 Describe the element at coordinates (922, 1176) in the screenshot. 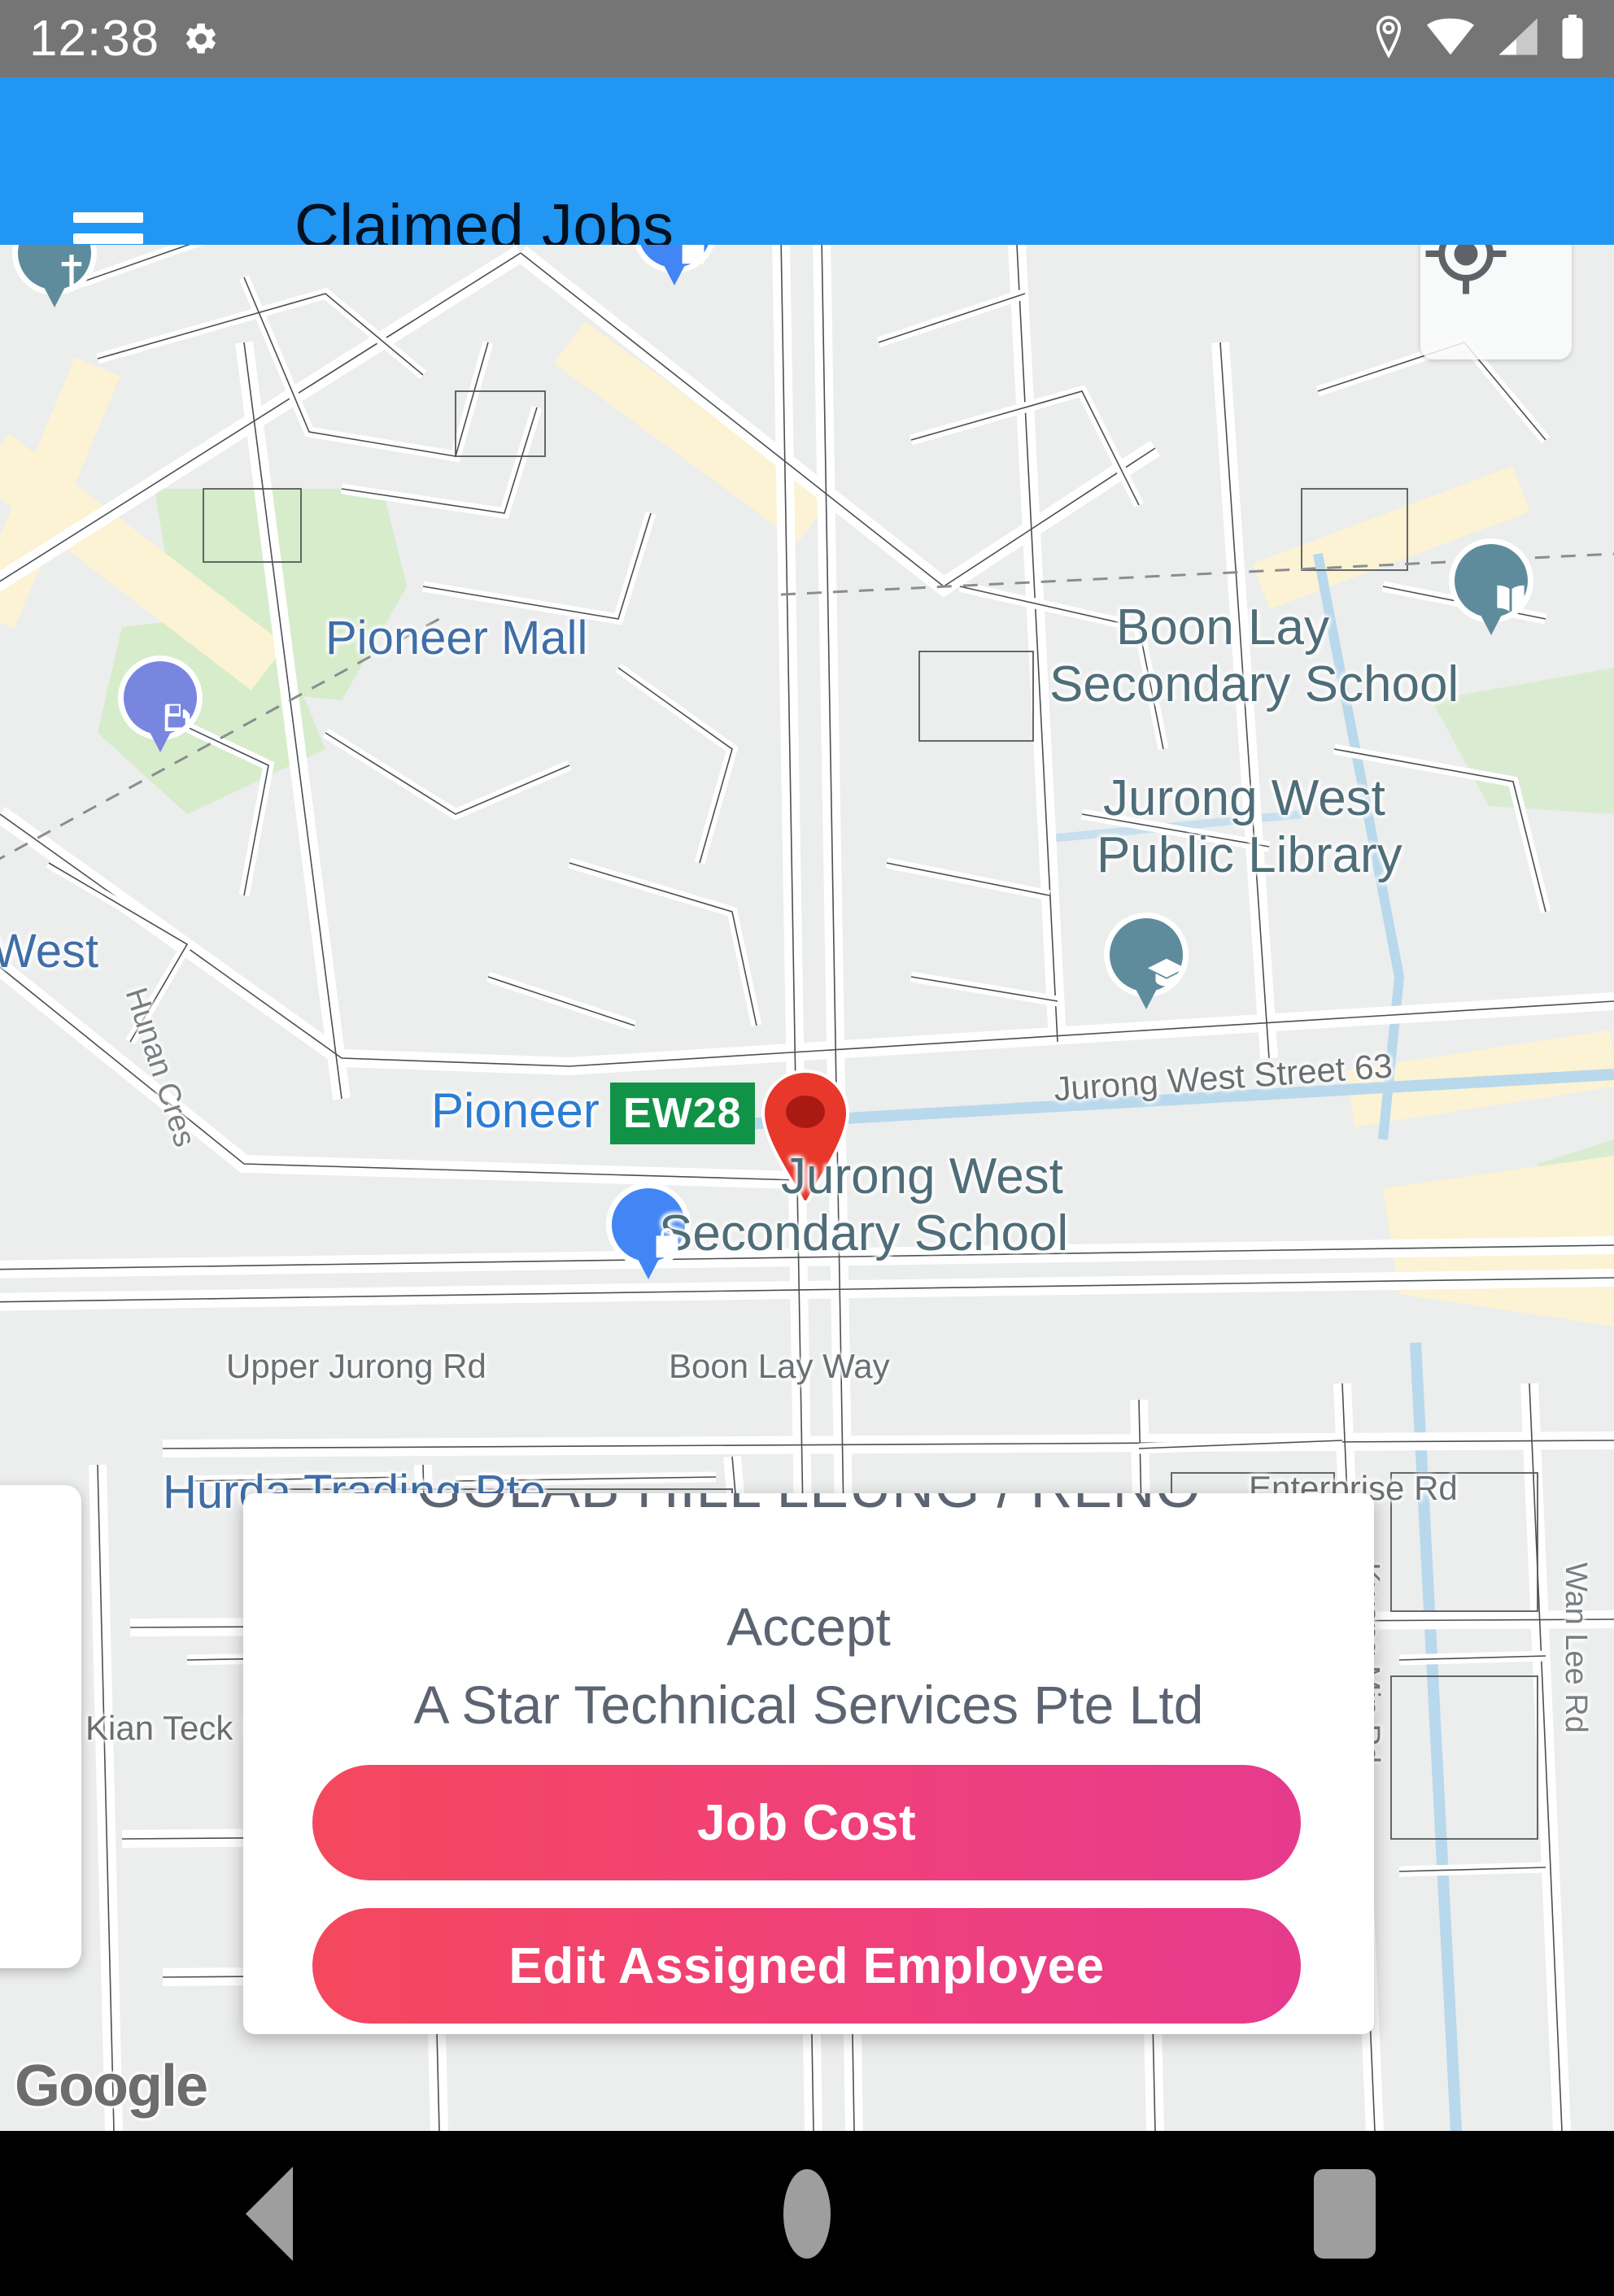

I see `map-label-jurong-west-sec-1: Jurong West` at that location.